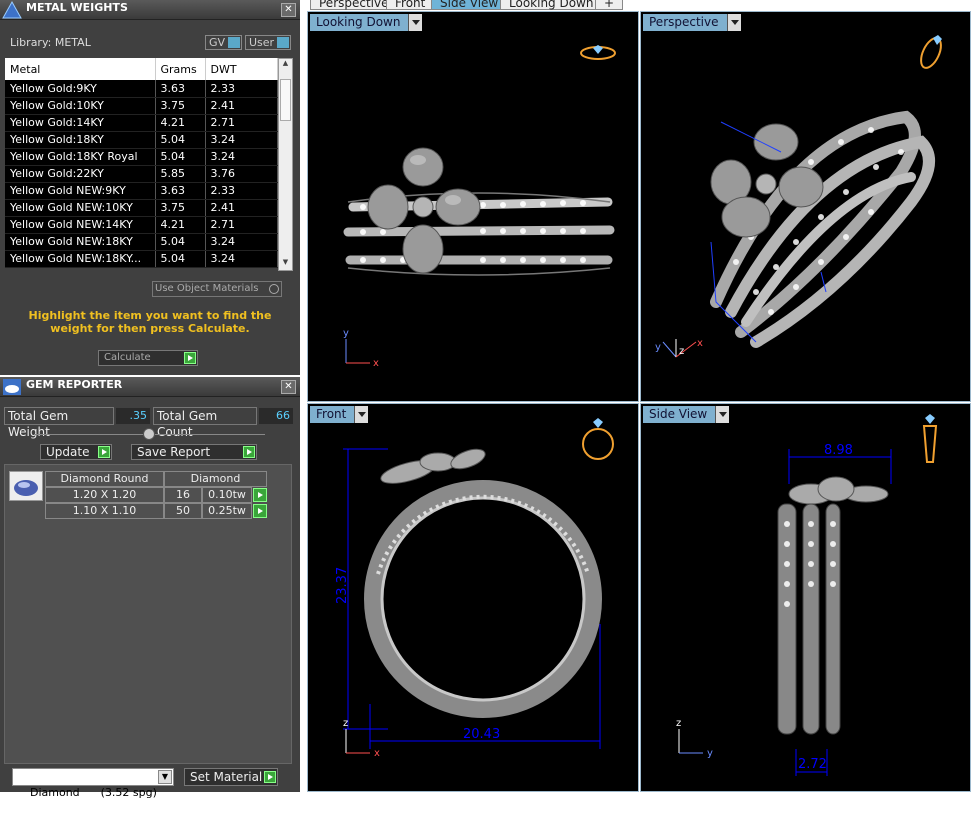 This screenshot has width=975, height=833. I want to click on user-label: User, so click(262, 42).